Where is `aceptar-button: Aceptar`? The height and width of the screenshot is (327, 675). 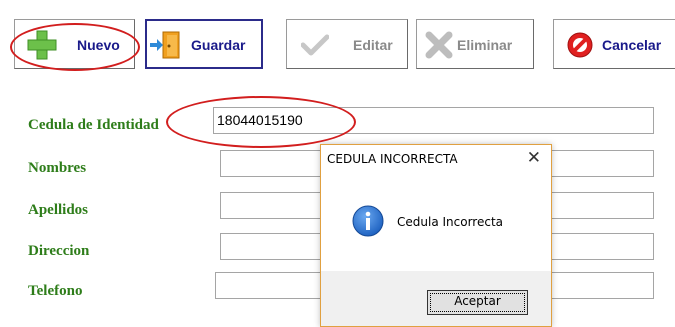 aceptar-button: Aceptar is located at coordinates (477, 302).